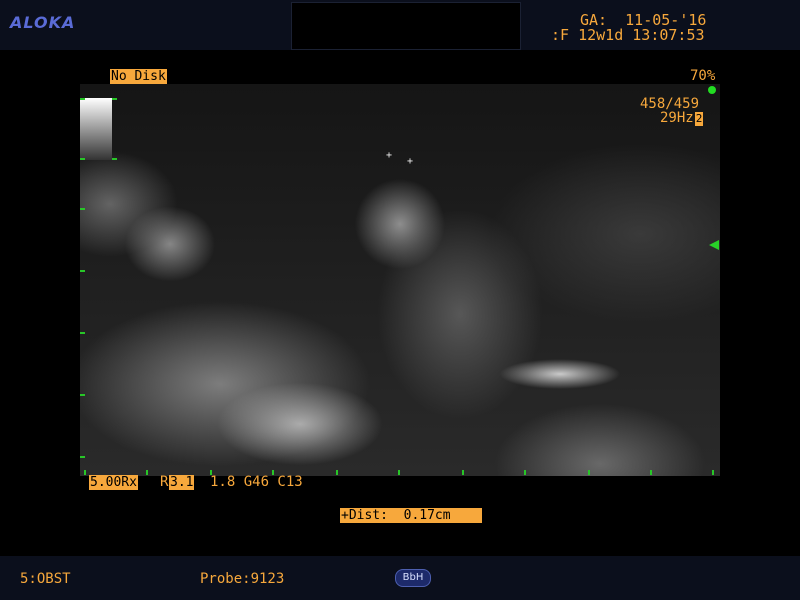 This screenshot has width=800, height=600. What do you see at coordinates (628, 35) in the screenshot?
I see `fetal-age-time: :F 12w1d 13:07:53` at bounding box center [628, 35].